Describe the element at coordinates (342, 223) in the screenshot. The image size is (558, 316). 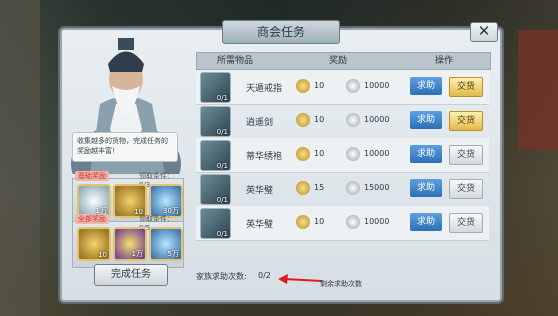
I see `table-row: 0/1 英华璧 10 10000 求助 交货` at that location.